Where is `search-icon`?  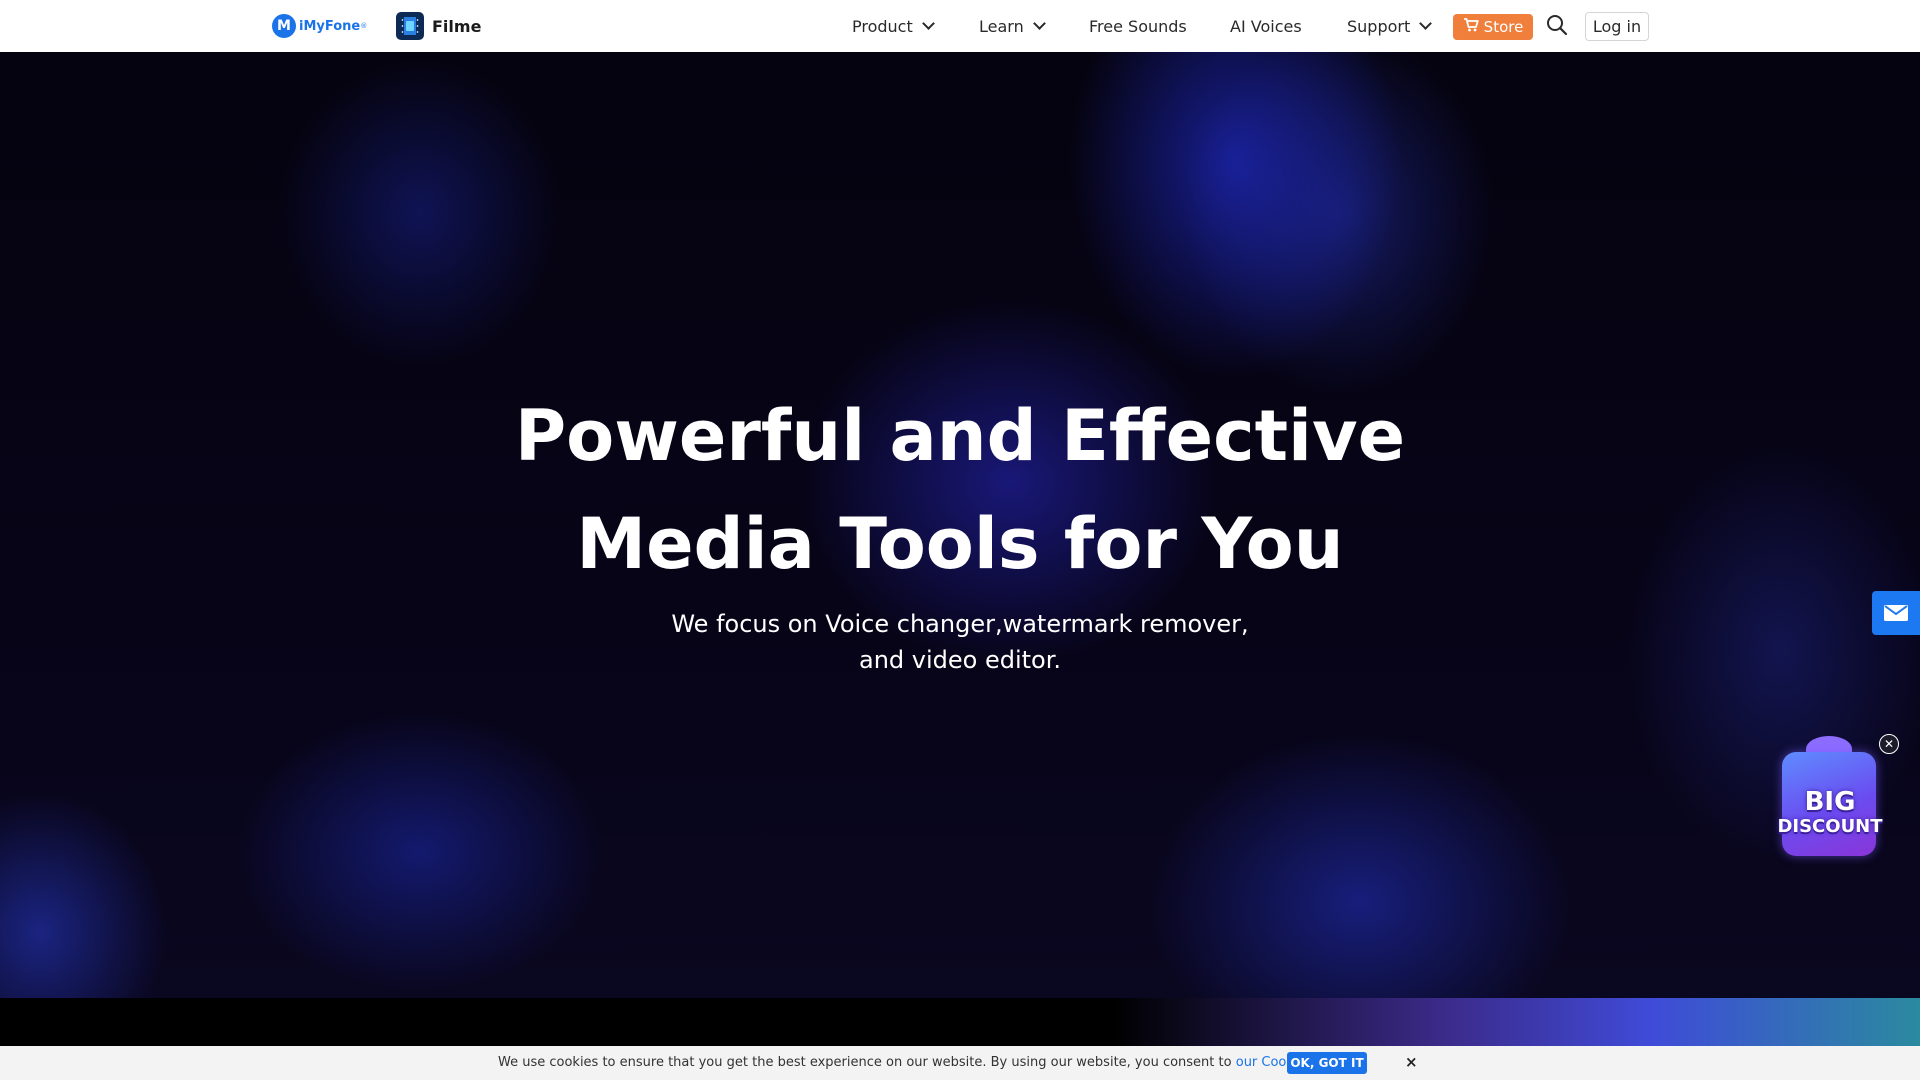 search-icon is located at coordinates (1557, 25).